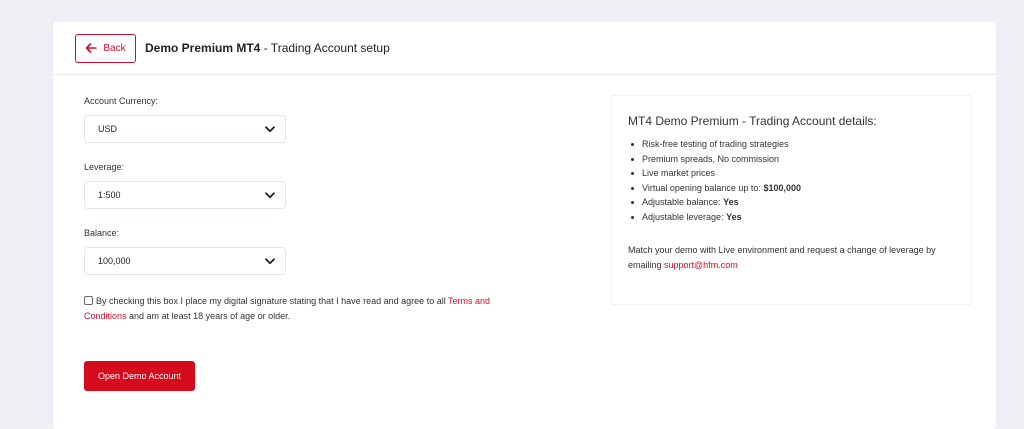 The width and height of the screenshot is (1024, 429). Describe the element at coordinates (108, 129) in the screenshot. I see `currency-value: USD` at that location.